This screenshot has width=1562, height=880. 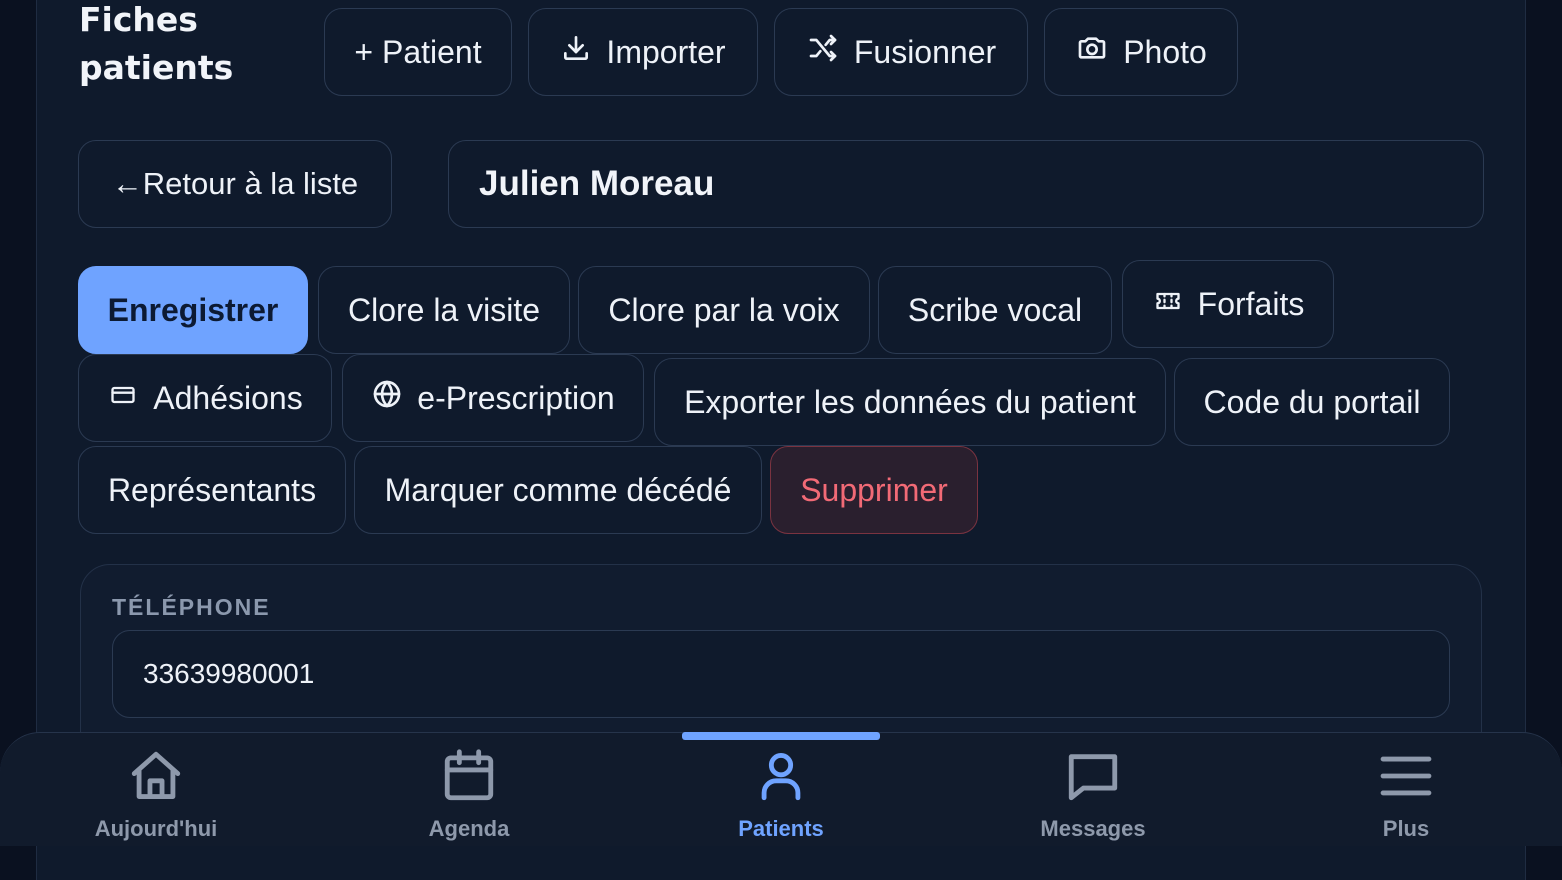 I want to click on portal-code-label: Code du portail, so click(x=1312, y=401).